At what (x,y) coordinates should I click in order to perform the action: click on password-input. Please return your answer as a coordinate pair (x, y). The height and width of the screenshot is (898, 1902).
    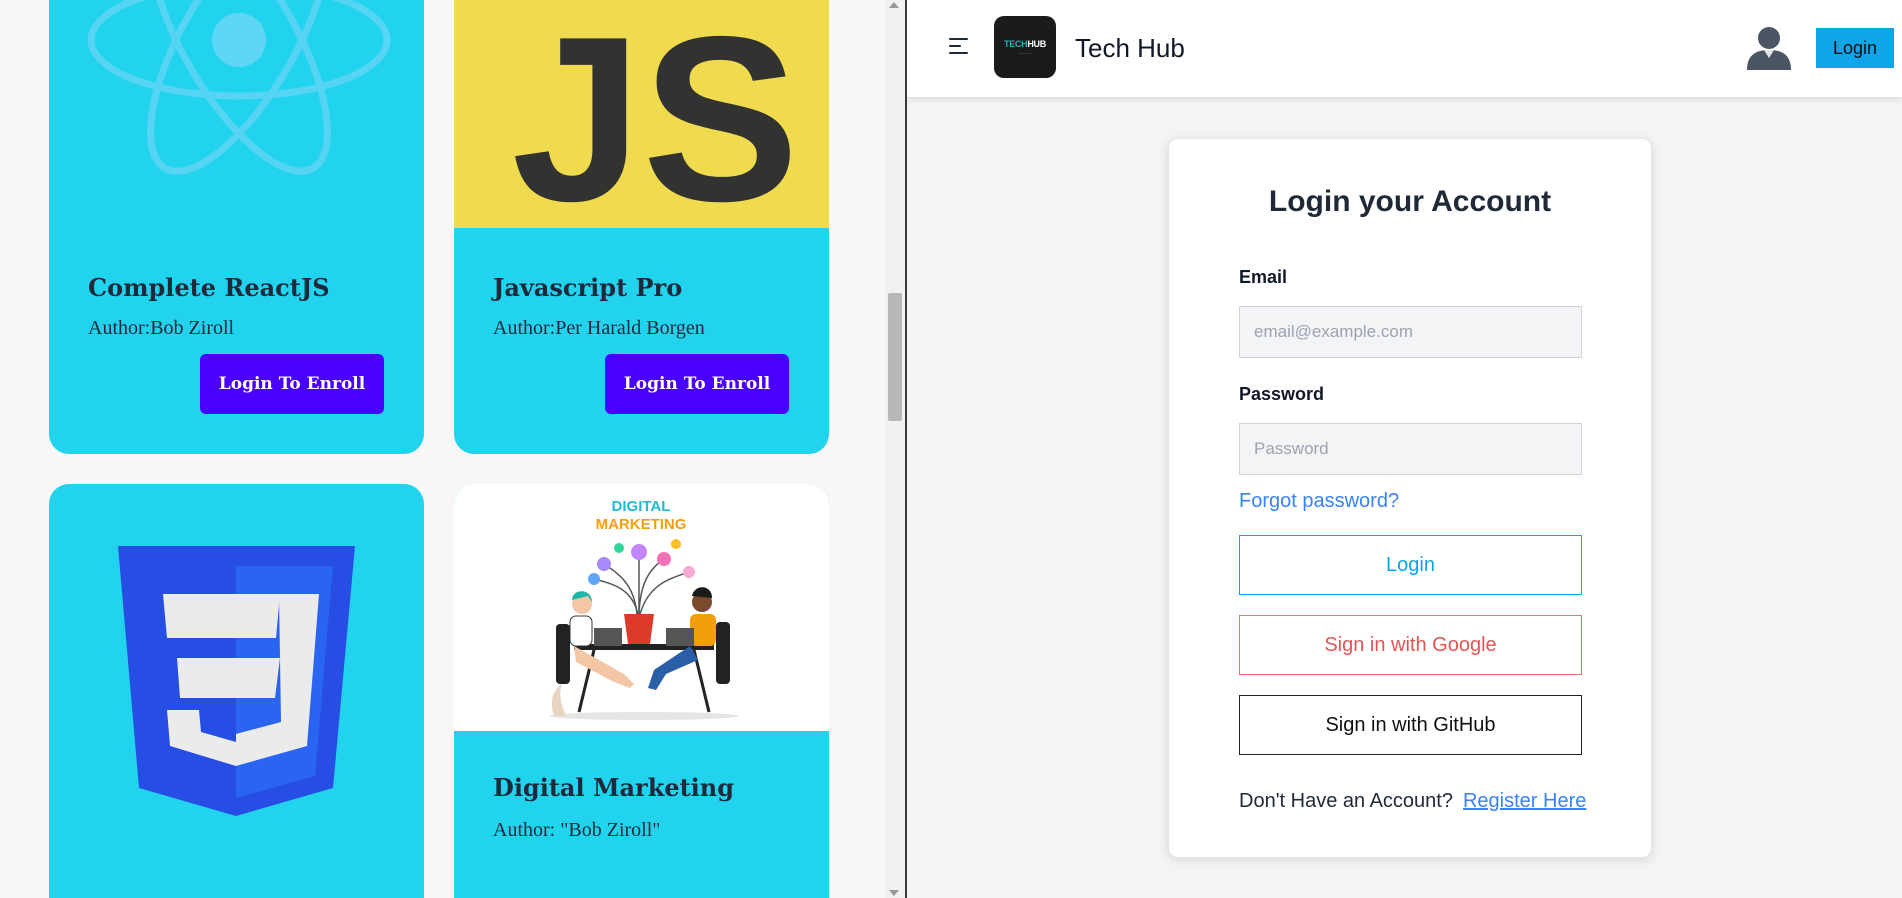
    Looking at the image, I should click on (1410, 449).